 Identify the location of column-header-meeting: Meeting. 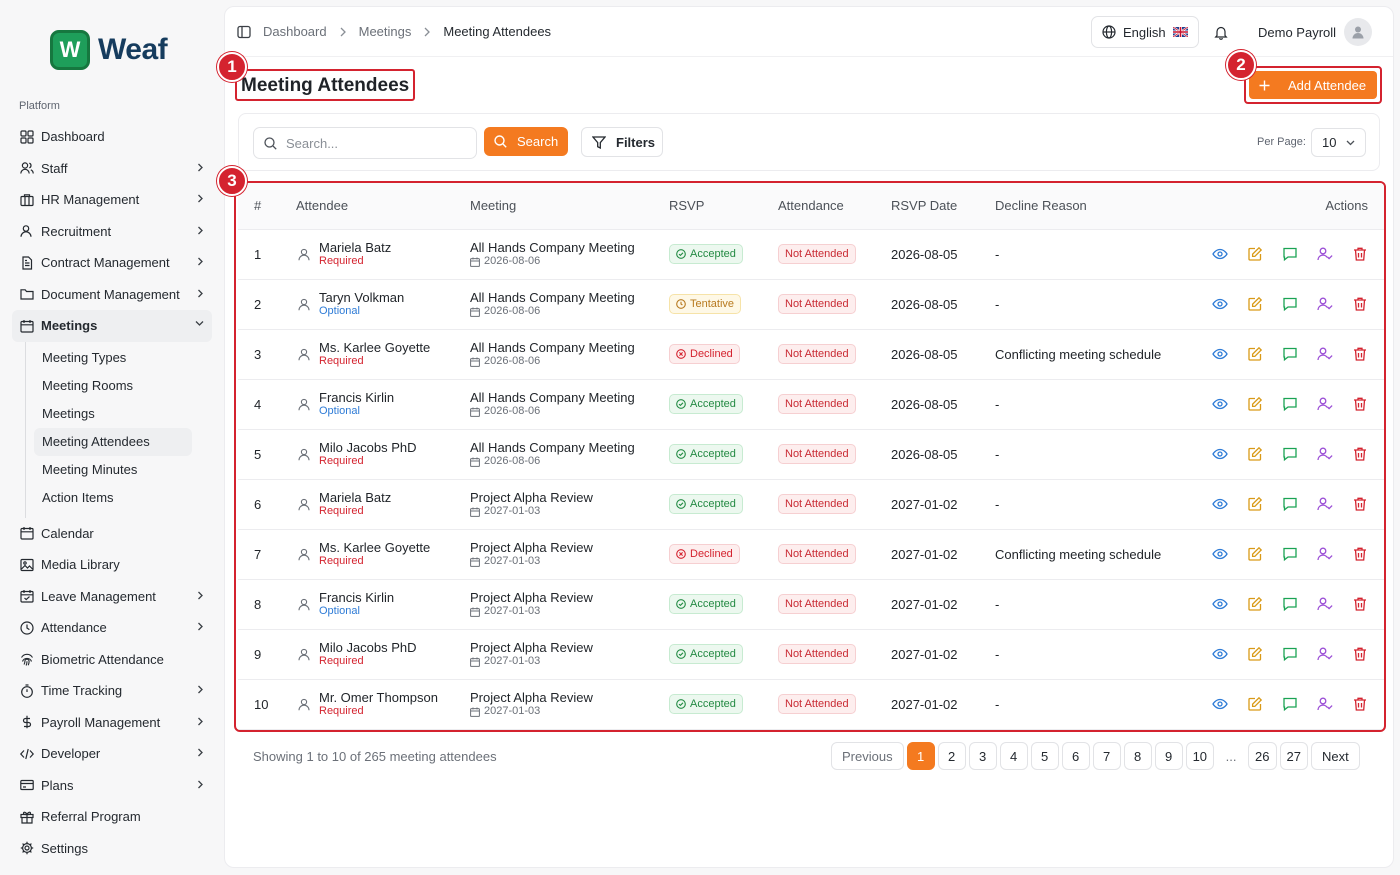
(569, 206).